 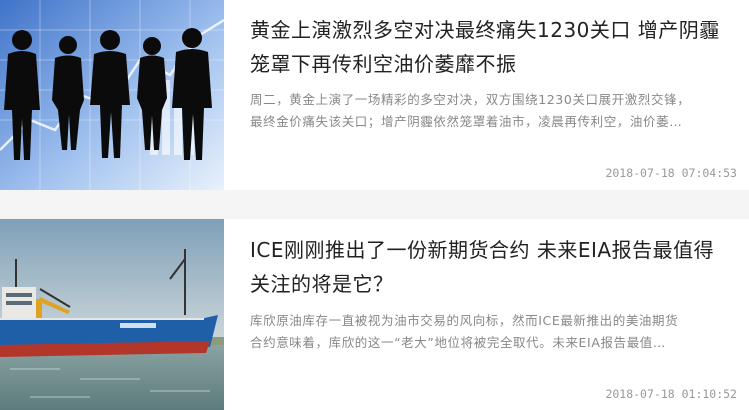 I want to click on news-timestamp: 2018-07-18 01:10:52, so click(x=671, y=394).